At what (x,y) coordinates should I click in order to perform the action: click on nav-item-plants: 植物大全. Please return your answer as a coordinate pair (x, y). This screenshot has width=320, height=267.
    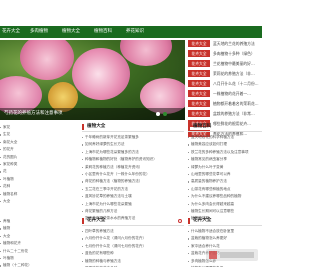
    Looking at the image, I should click on (71, 32).